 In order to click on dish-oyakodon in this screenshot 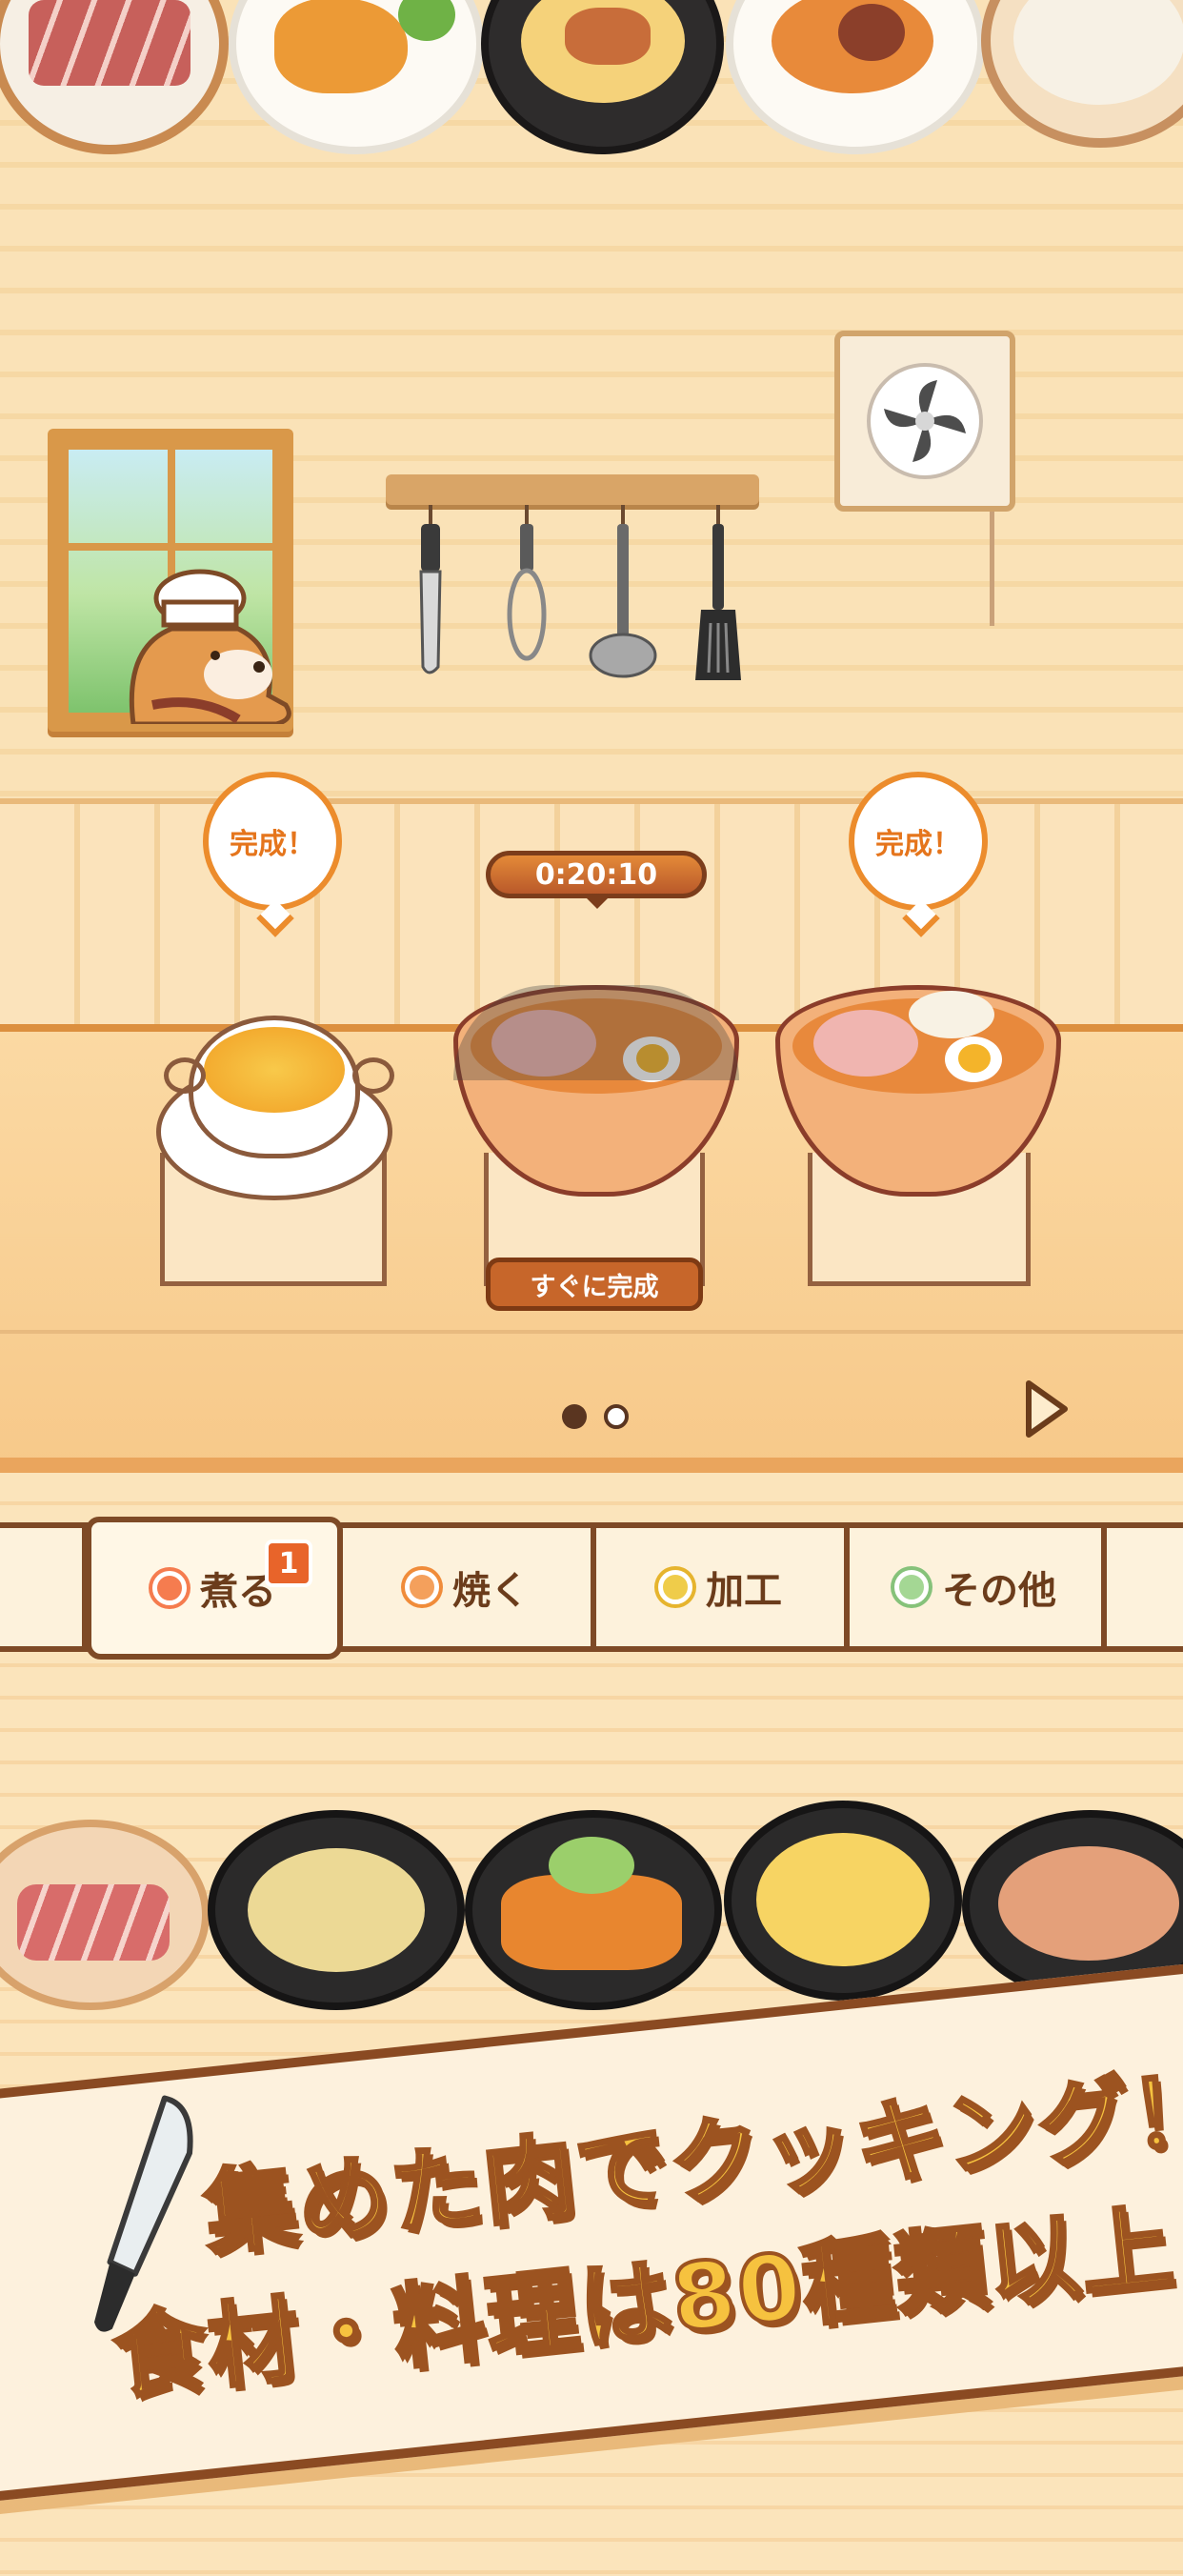, I will do `click(843, 1901)`.